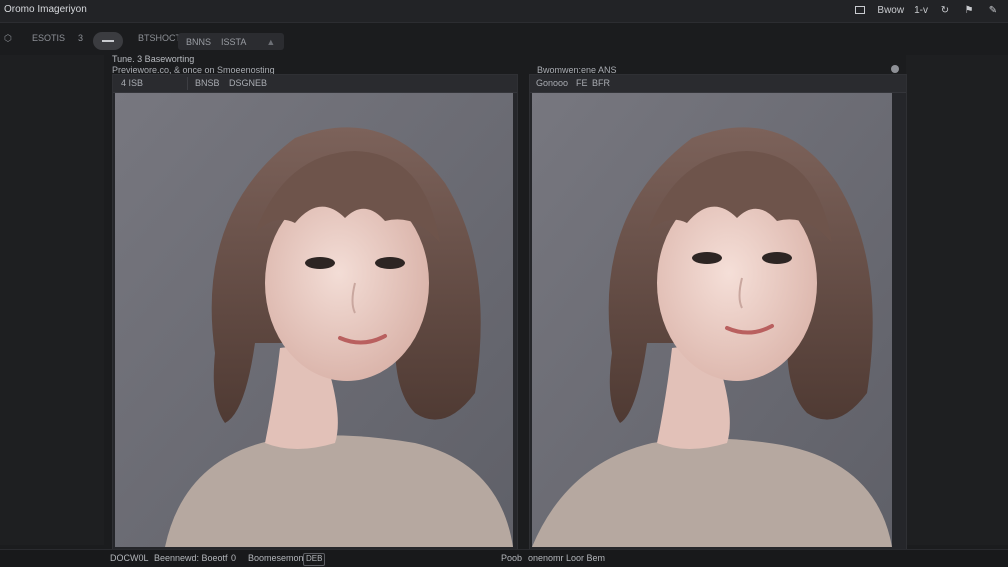 The width and height of the screenshot is (1008, 567). Describe the element at coordinates (233, 42) in the screenshot. I see `mode-option-b: ISSTA` at that location.